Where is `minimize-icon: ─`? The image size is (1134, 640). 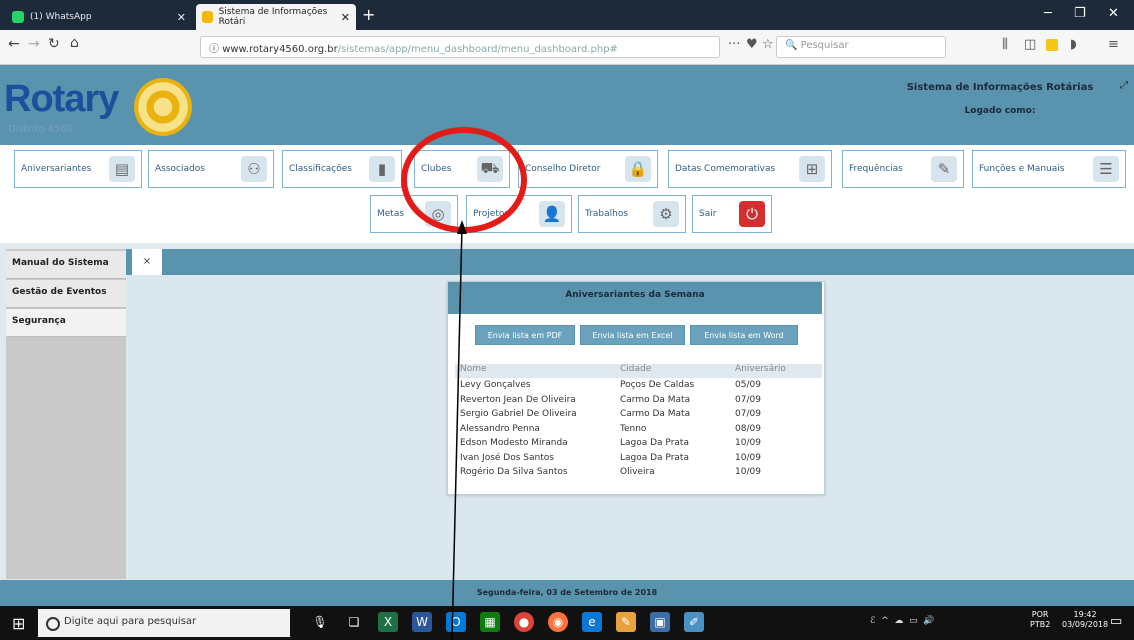
minimize-icon: ─ is located at coordinates (1048, 13).